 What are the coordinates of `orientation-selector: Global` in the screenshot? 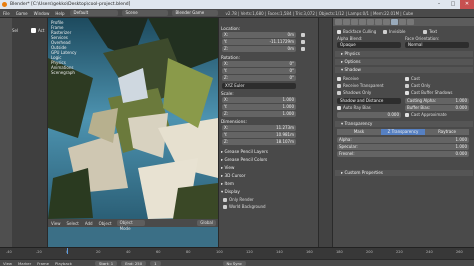 It's located at (206, 223).